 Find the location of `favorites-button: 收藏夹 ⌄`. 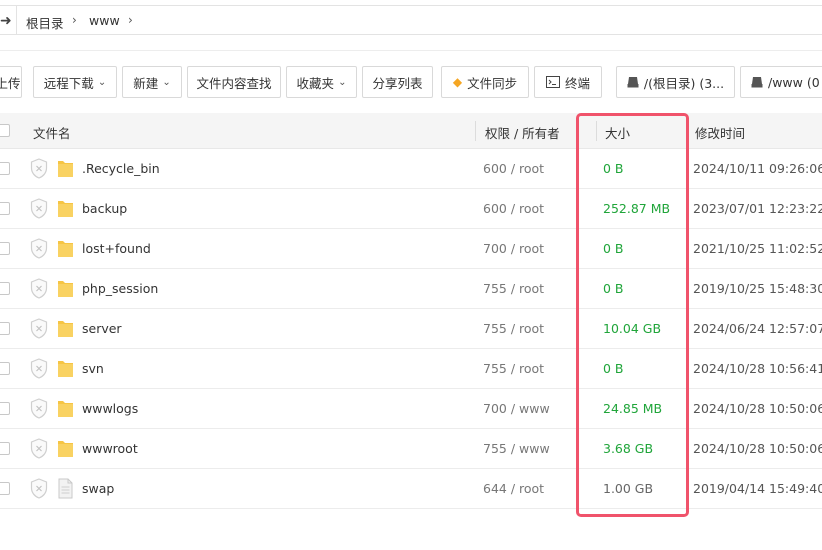

favorites-button: 收藏夹 ⌄ is located at coordinates (321, 82).